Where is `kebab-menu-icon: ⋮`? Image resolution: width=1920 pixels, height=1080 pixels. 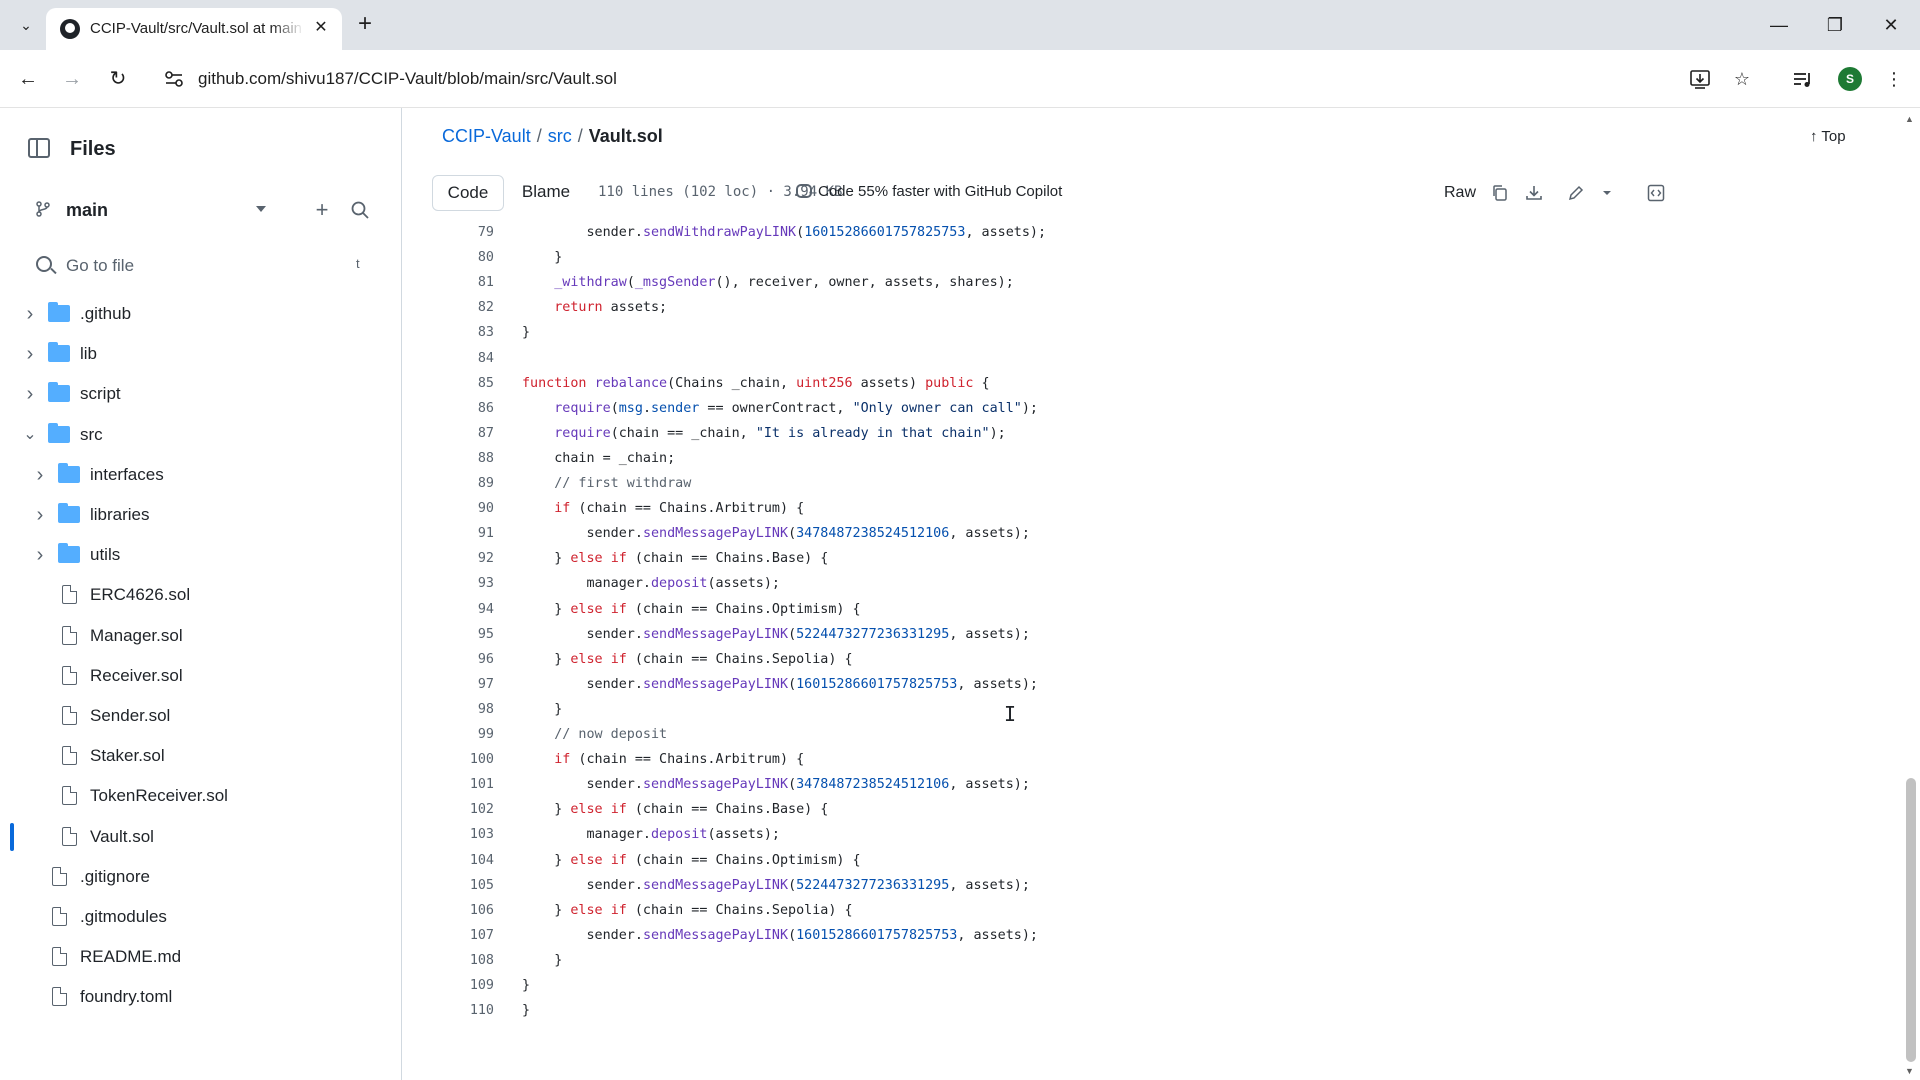
kebab-menu-icon: ⋮ is located at coordinates (1894, 79).